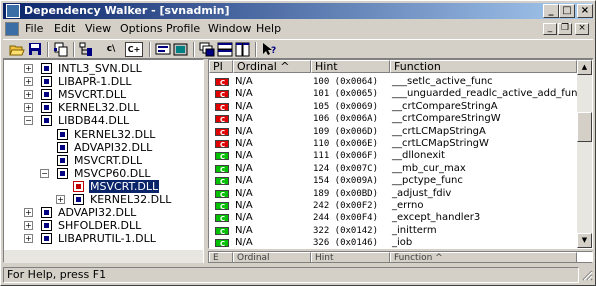 This screenshot has width=596, height=286. What do you see at coordinates (272, 257) in the screenshot?
I see `export-column-header-ordinal: Ordinal` at bounding box center [272, 257].